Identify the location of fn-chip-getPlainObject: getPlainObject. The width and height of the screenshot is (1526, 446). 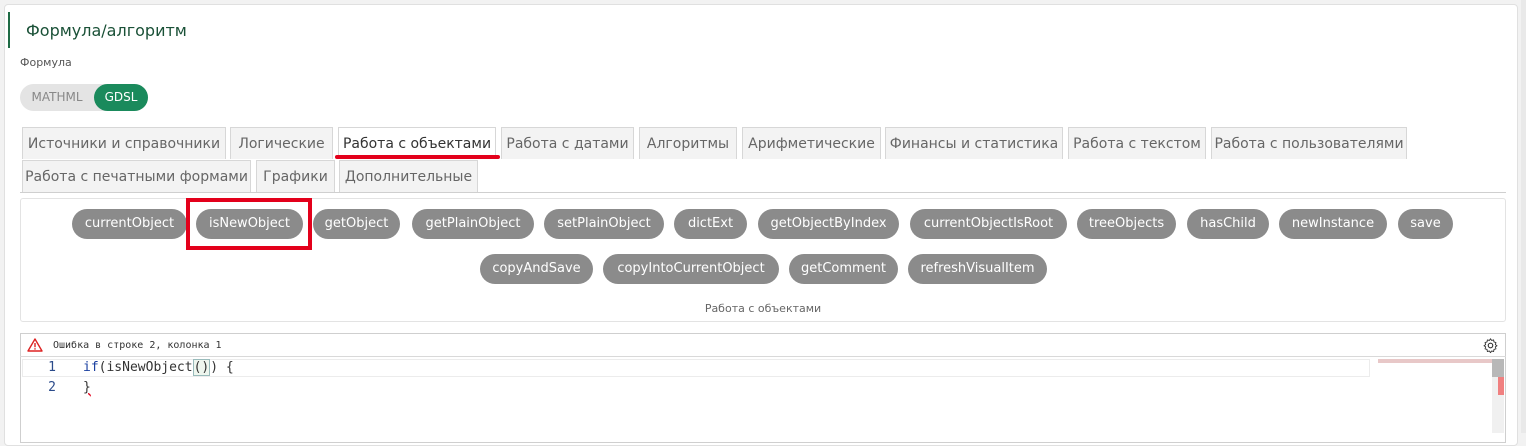
(473, 224).